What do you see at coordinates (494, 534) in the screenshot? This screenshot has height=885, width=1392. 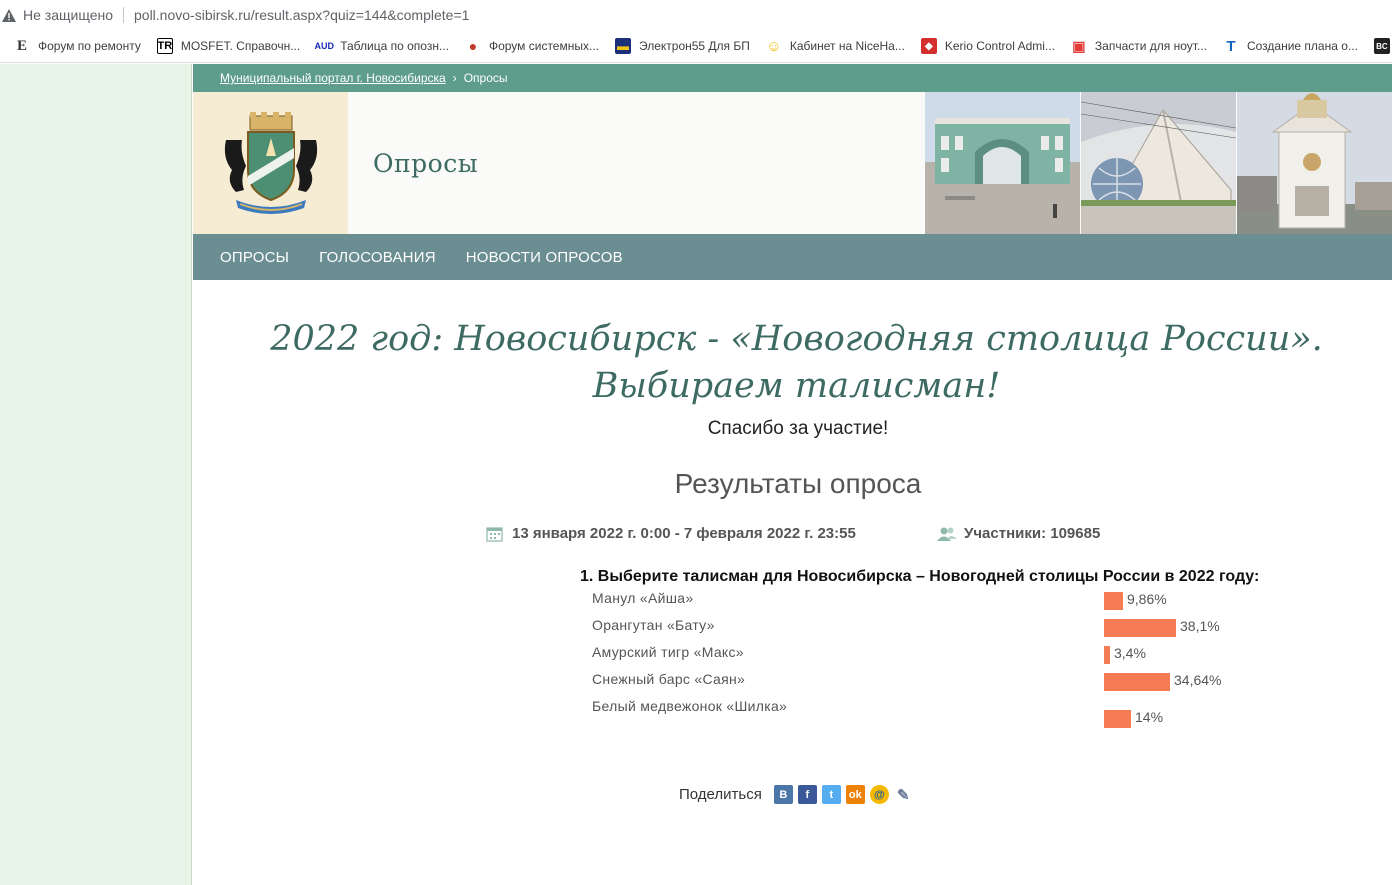 I see `calendar-icon` at bounding box center [494, 534].